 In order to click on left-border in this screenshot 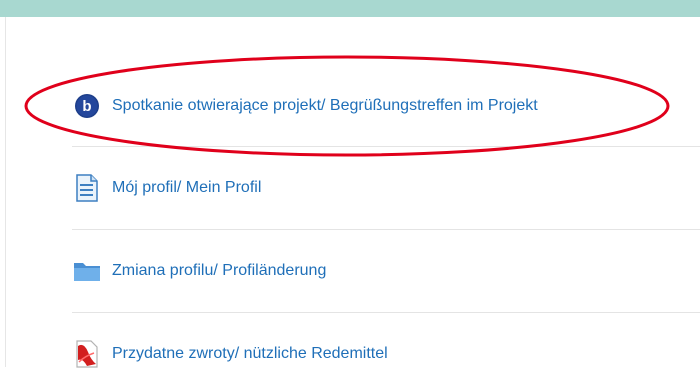, I will do `click(5, 192)`.